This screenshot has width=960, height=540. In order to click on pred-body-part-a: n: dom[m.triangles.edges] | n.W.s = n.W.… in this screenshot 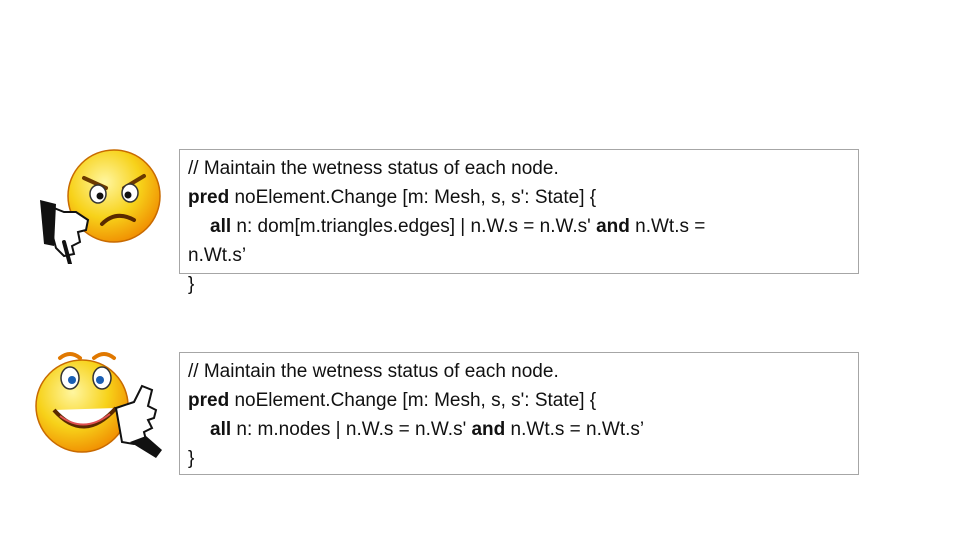, I will do `click(414, 226)`.